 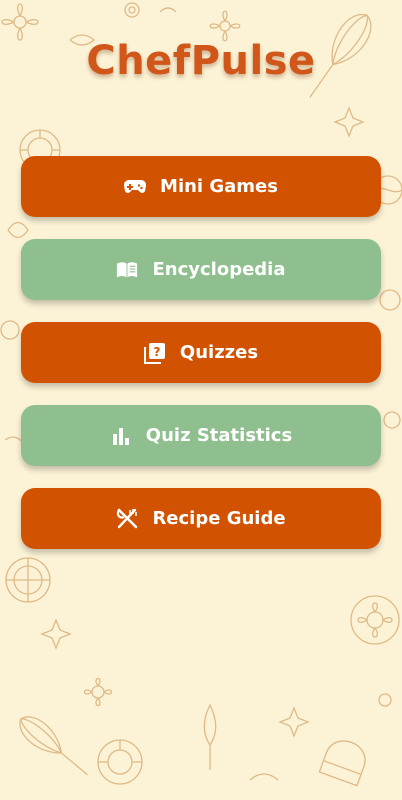 I want to click on mini-games-button: Mini Games, so click(x=201, y=186).